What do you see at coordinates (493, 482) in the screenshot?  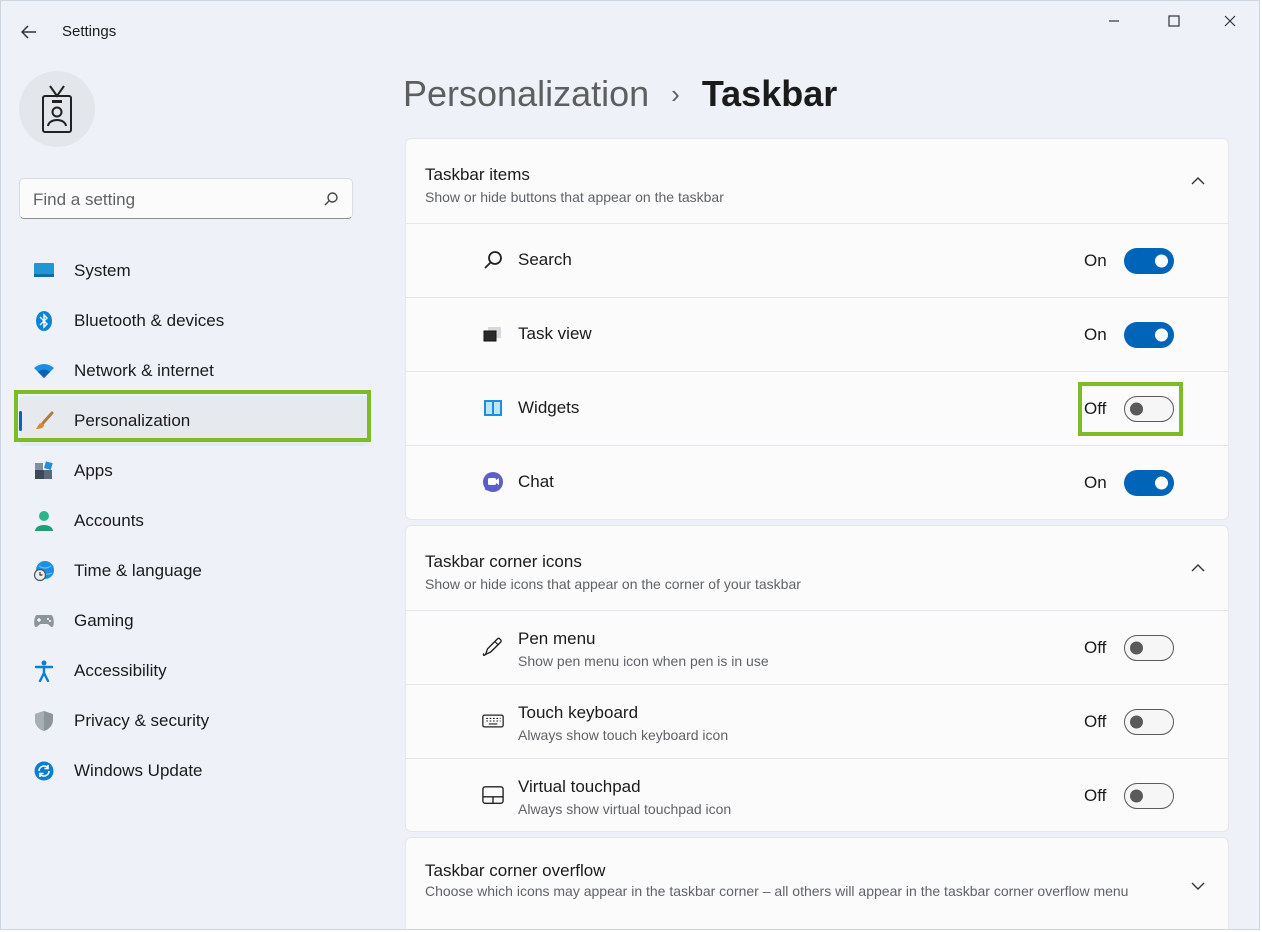 I see `chat-icon` at bounding box center [493, 482].